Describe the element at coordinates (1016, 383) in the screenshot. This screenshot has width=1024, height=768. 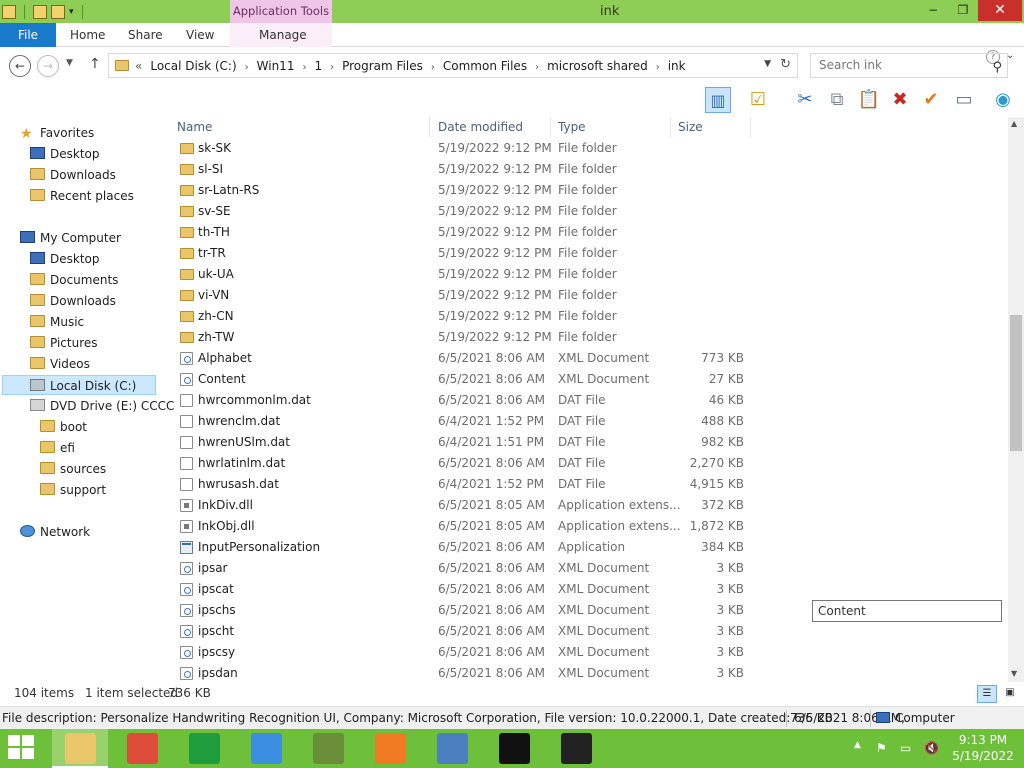
I see `scroll-thumb` at that location.